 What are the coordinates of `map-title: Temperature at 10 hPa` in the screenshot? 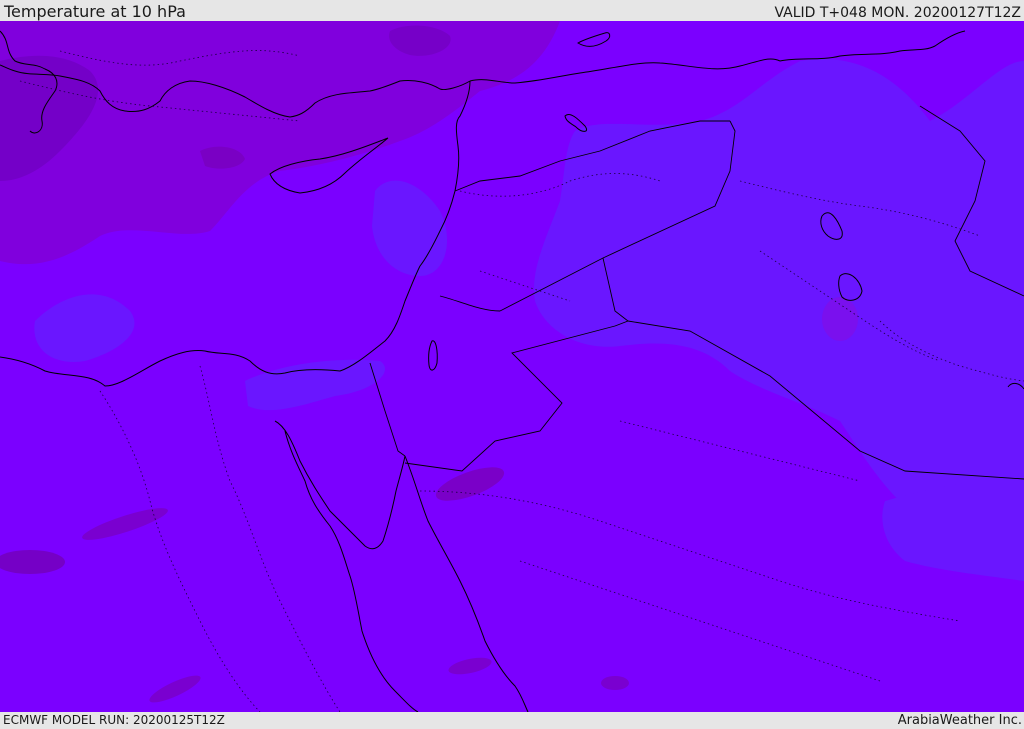 It's located at (95, 11).